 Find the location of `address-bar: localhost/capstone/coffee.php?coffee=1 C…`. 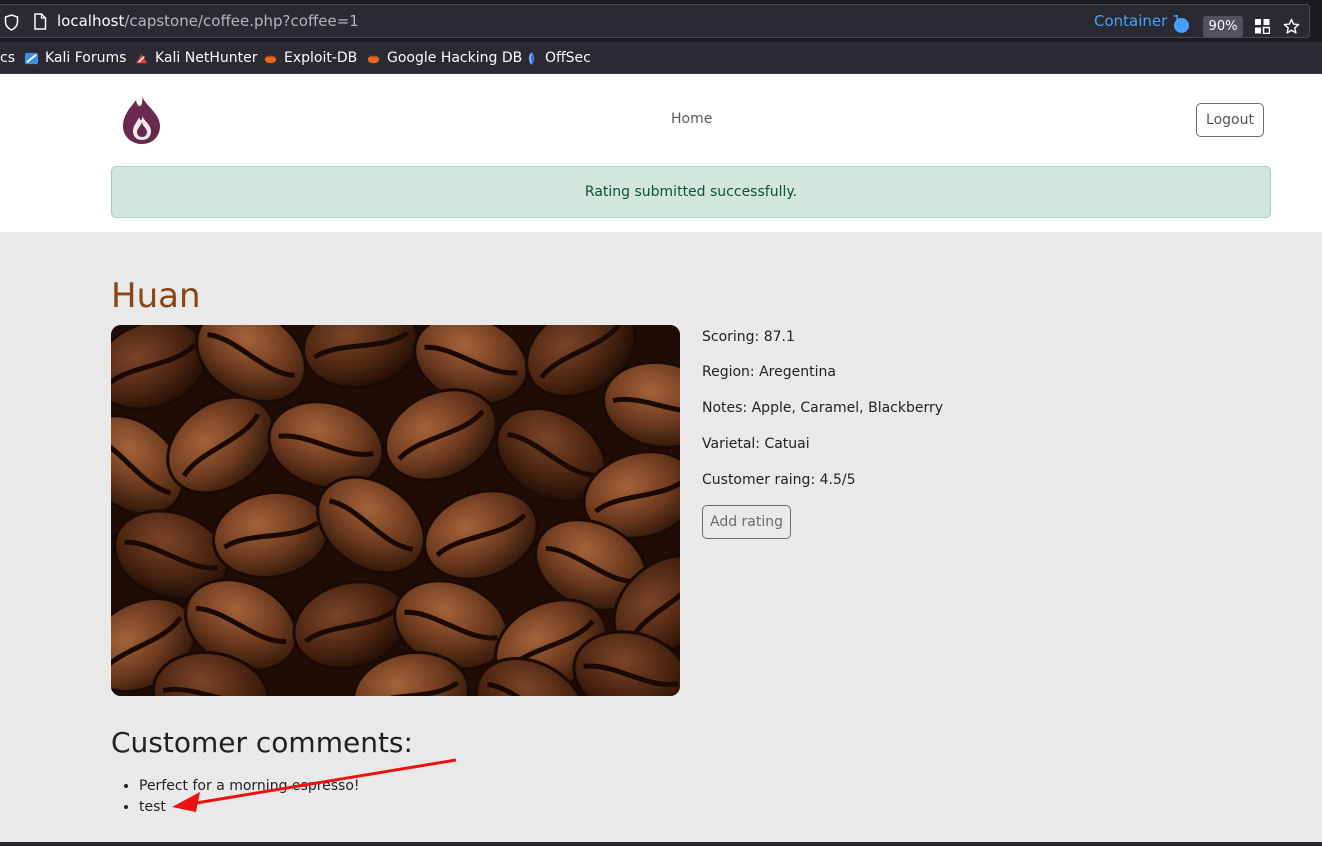

address-bar: localhost/capstone/coffee.php?coffee=1 C… is located at coordinates (655, 21).